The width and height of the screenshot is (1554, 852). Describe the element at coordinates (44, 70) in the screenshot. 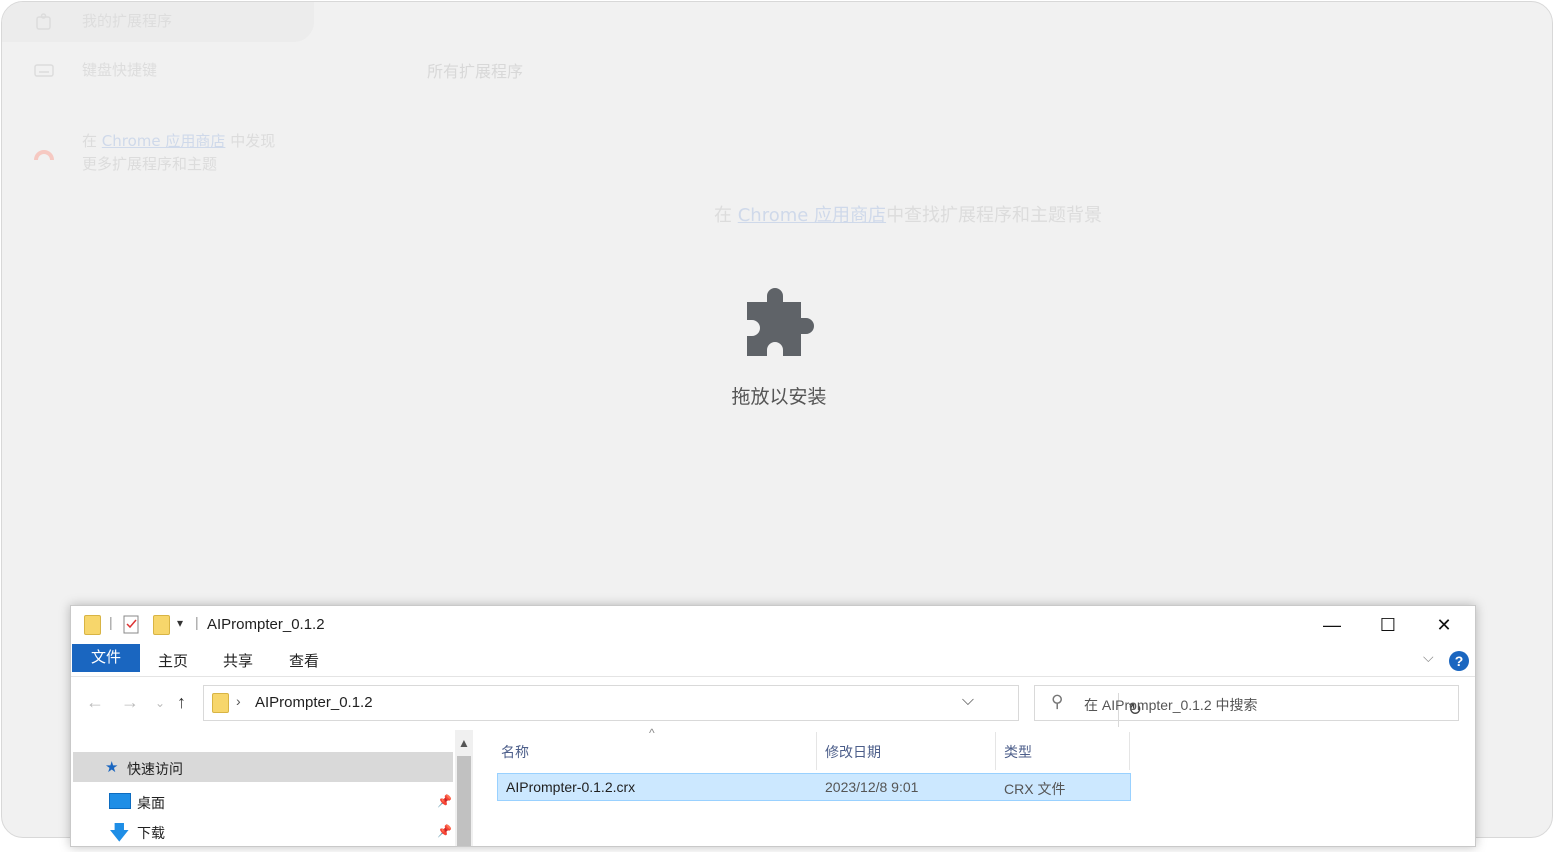

I see `keyboard-icon` at that location.